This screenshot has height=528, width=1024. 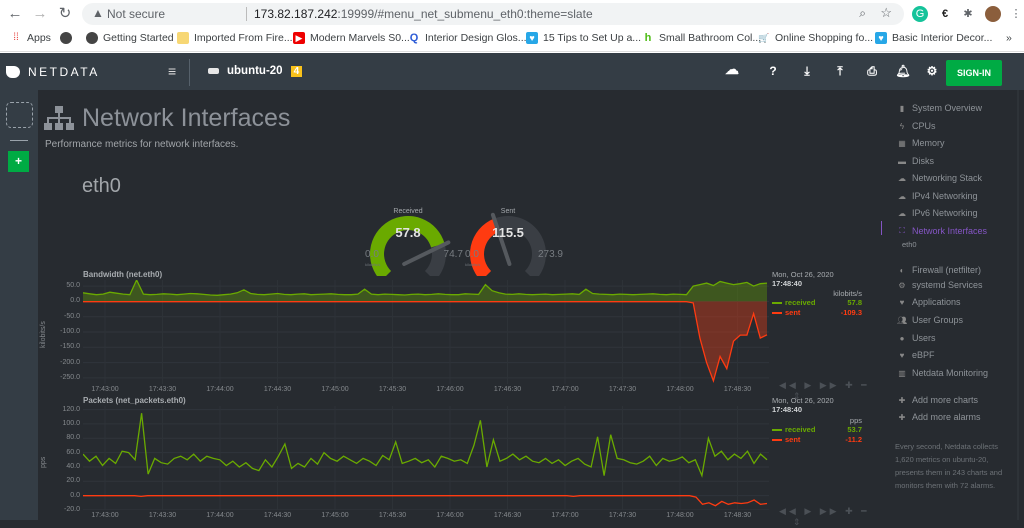 I want to click on legend-name: sent, so click(x=793, y=439).